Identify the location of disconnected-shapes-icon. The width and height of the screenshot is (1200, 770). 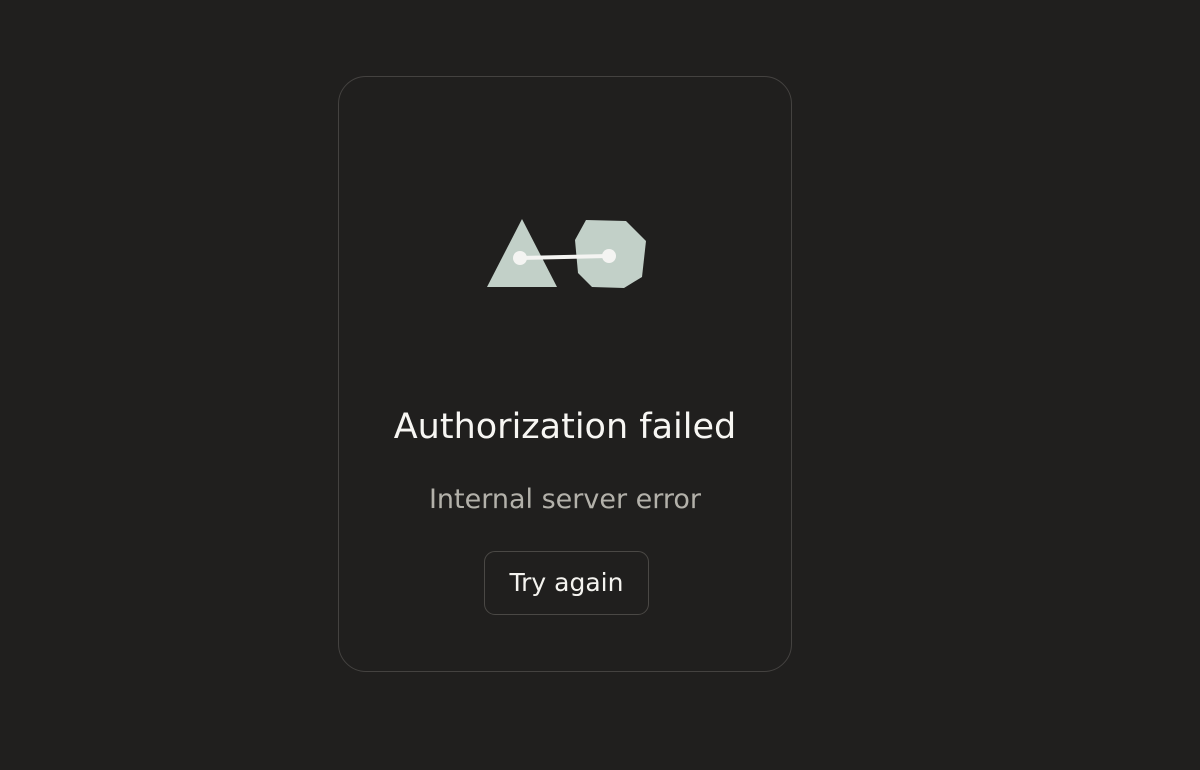
(566, 253).